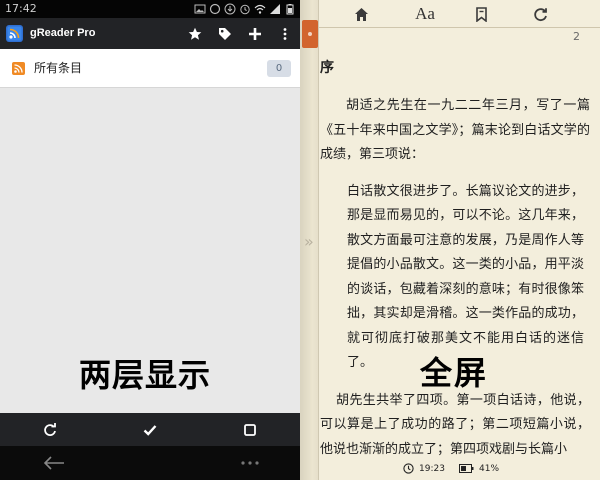  I want to click on tag-button, so click(225, 33).